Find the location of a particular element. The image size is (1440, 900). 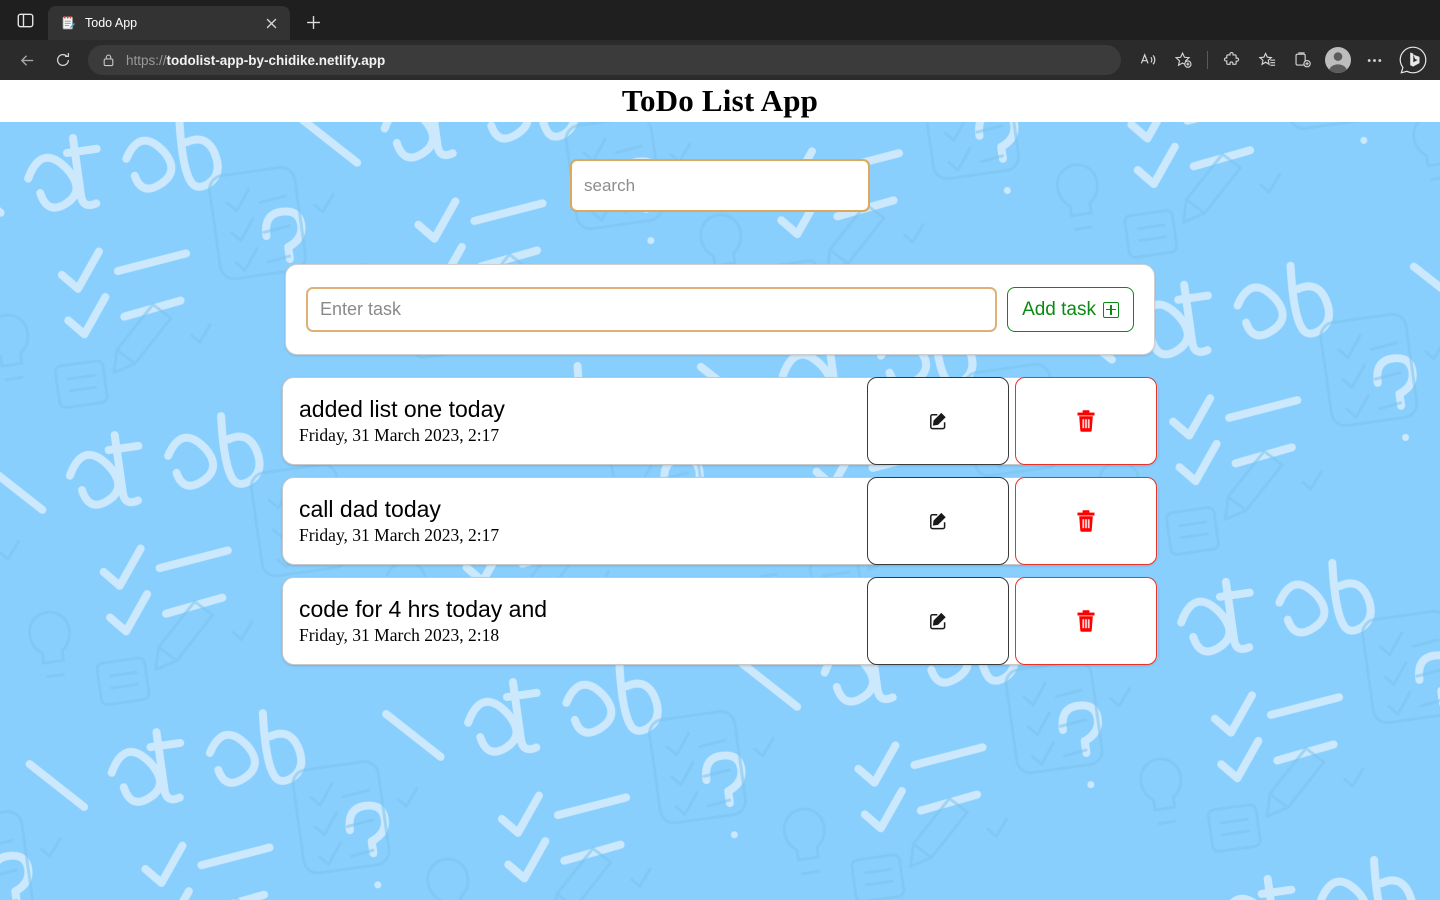

toolbar-actions is located at coordinates (1280, 60).